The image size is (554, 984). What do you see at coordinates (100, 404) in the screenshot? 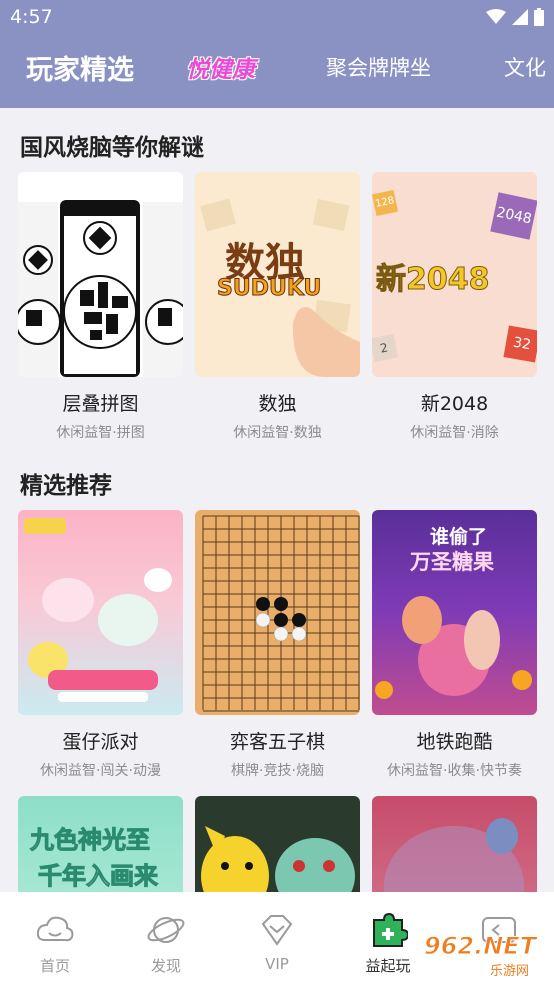
I see `game-name: 层叠拼图` at bounding box center [100, 404].